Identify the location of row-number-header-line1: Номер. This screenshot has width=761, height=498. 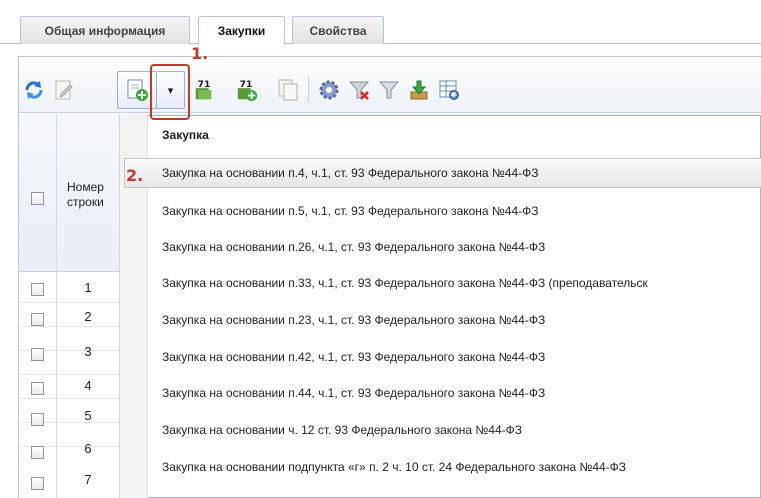
(85, 187).